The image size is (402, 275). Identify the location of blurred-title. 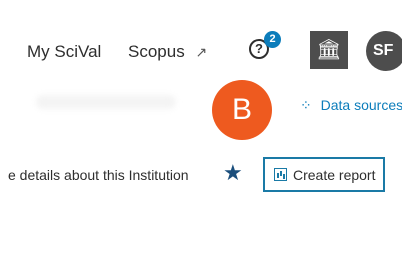
(106, 102).